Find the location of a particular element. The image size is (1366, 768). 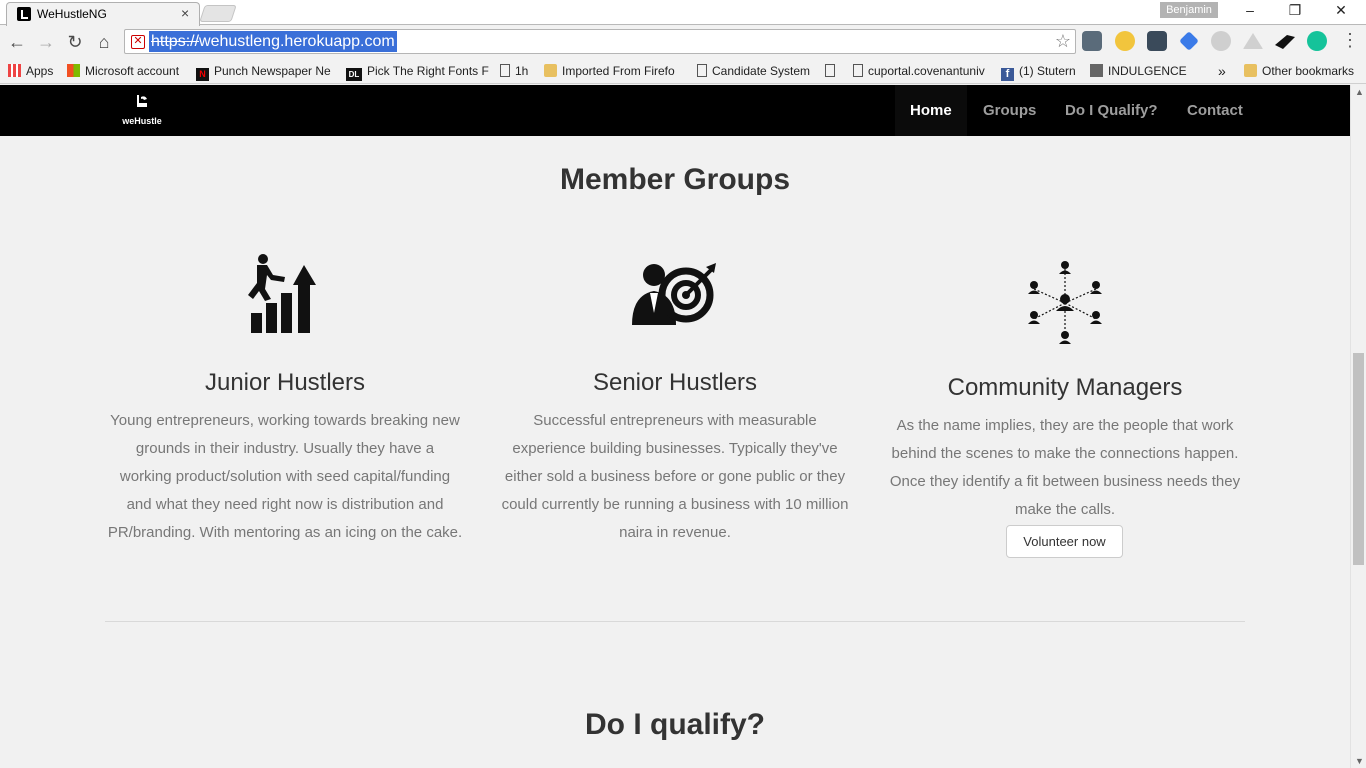

tab-strip: WeHustleNG × Benjamin – ❐ ✕ is located at coordinates (683, 13).